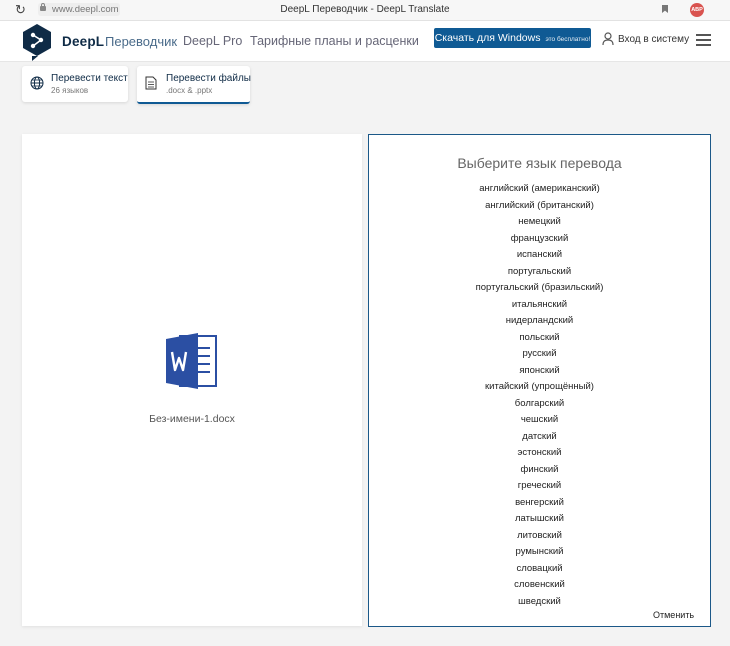  I want to click on download-button-label: Скачать для Windows, so click(487, 38).